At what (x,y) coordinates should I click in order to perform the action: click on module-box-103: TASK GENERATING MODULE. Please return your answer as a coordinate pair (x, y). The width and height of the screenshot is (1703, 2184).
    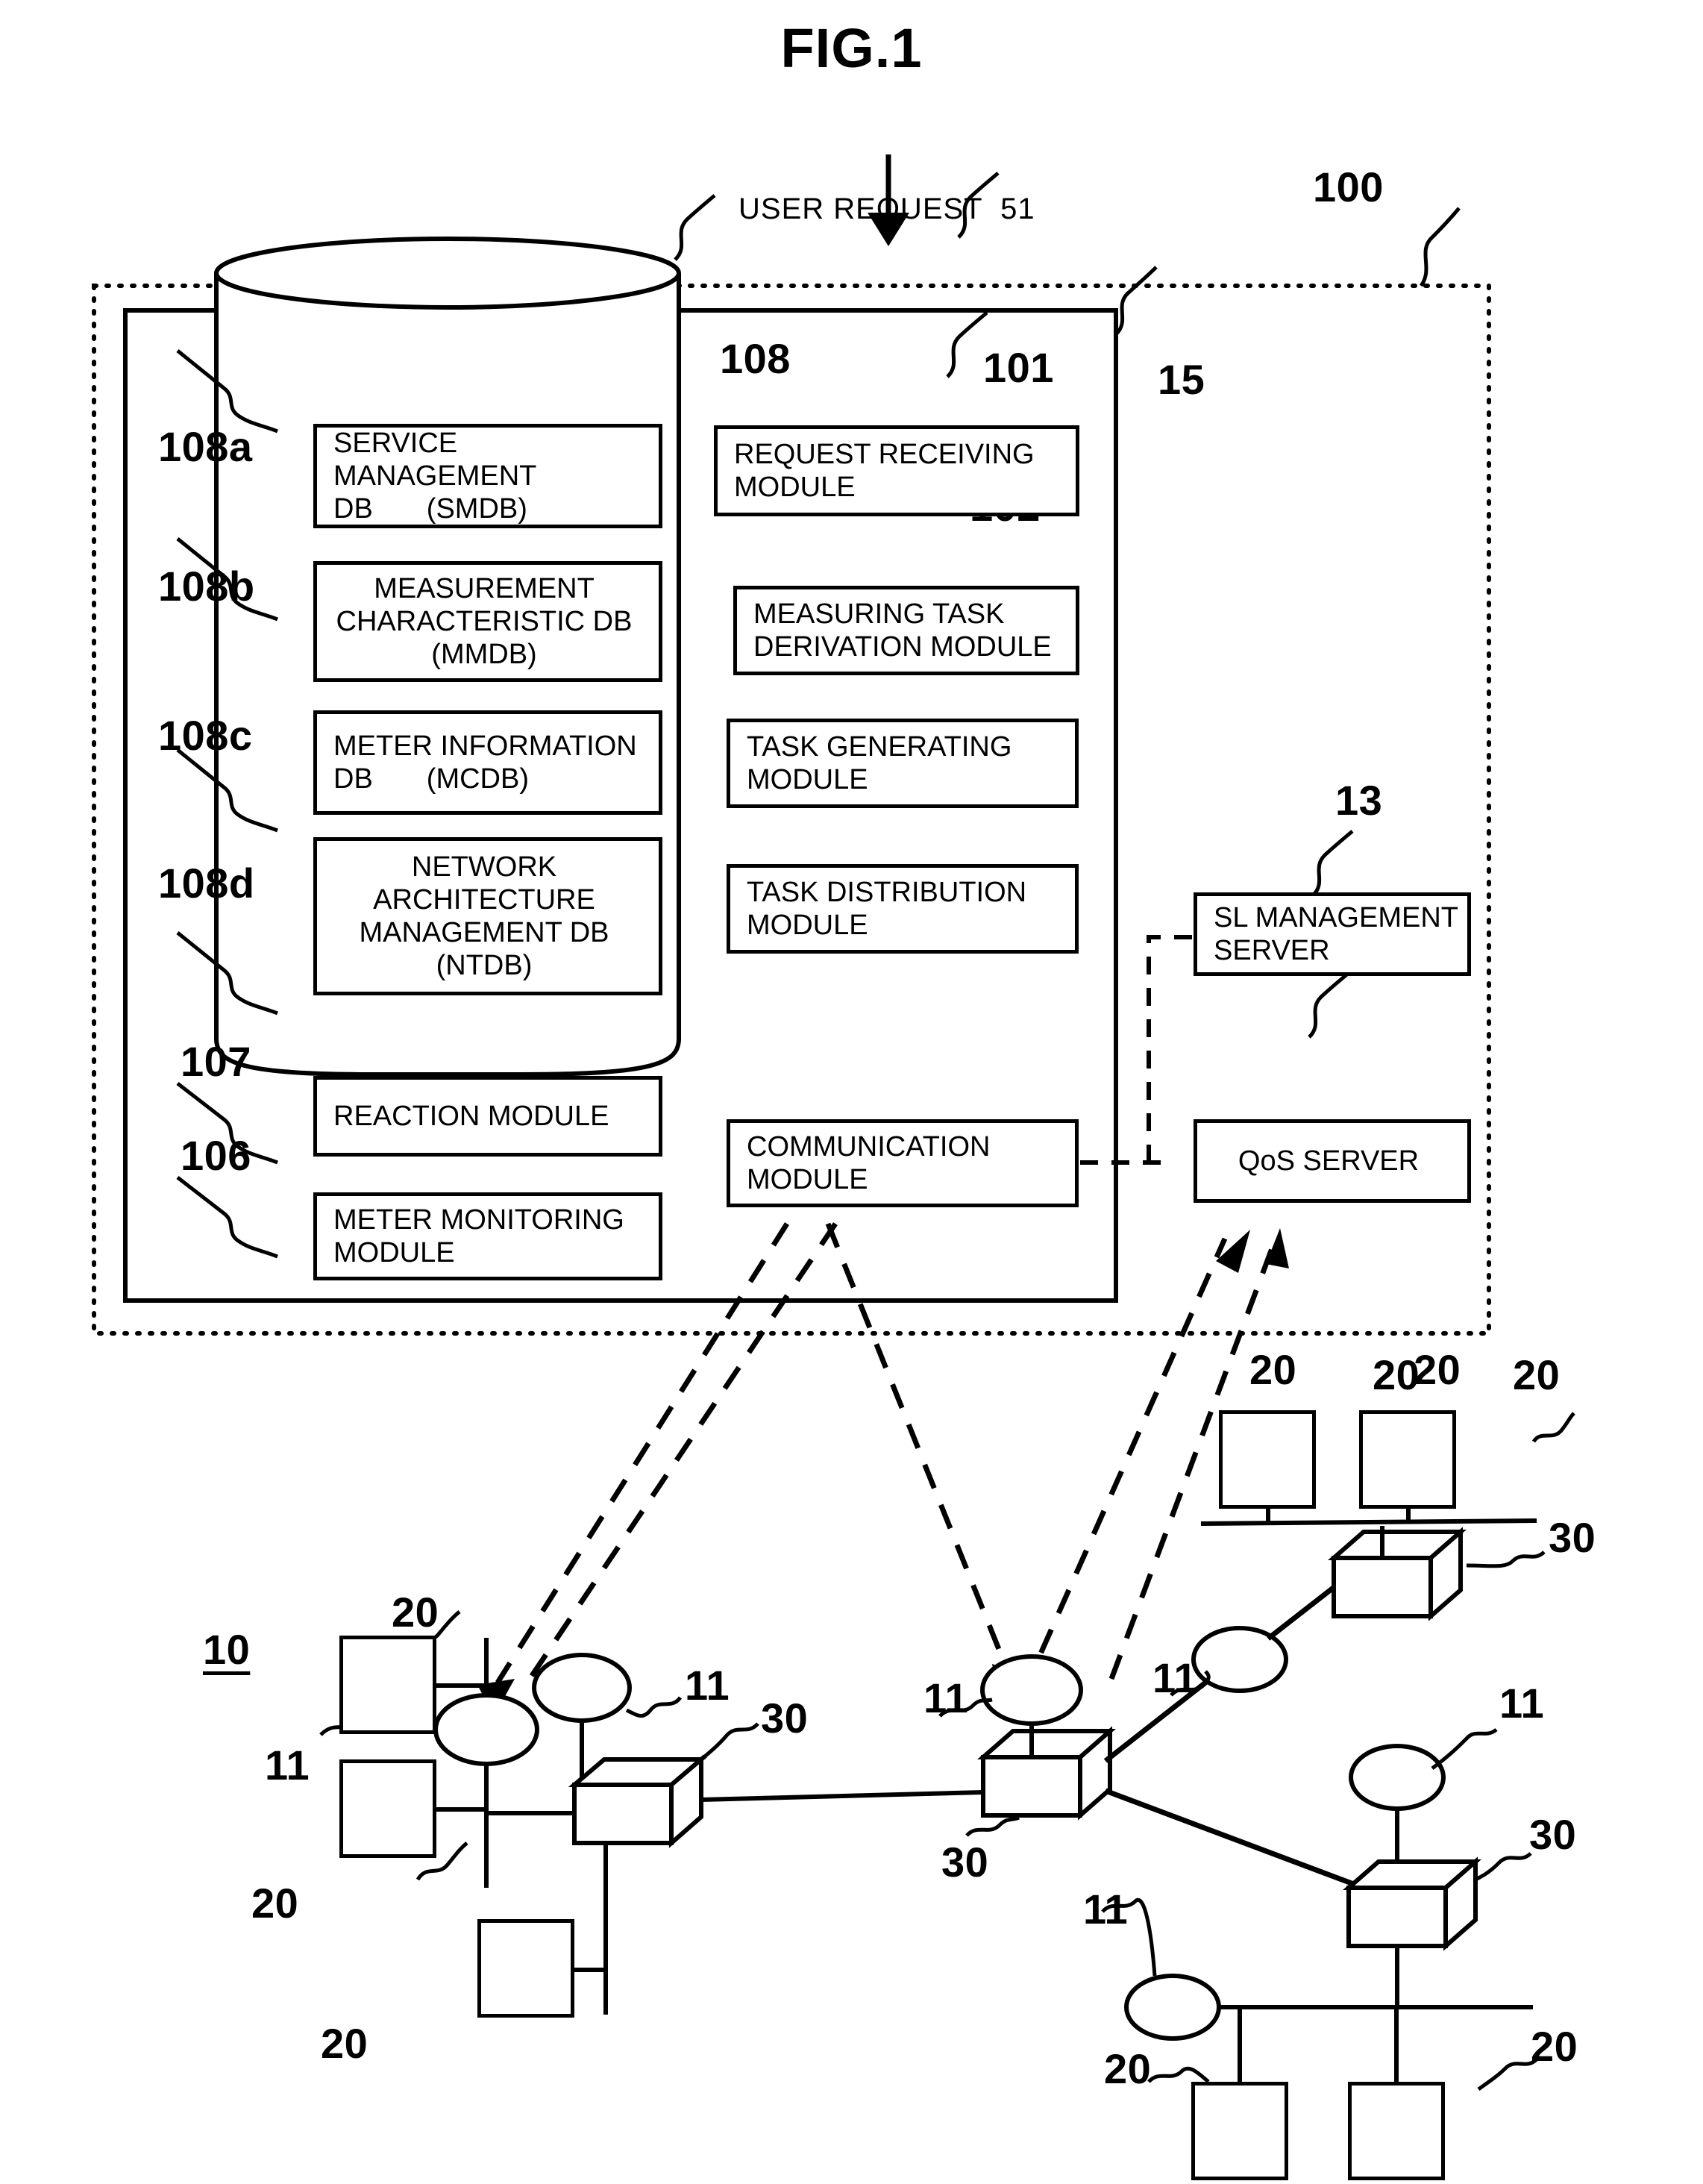
    Looking at the image, I should click on (903, 763).